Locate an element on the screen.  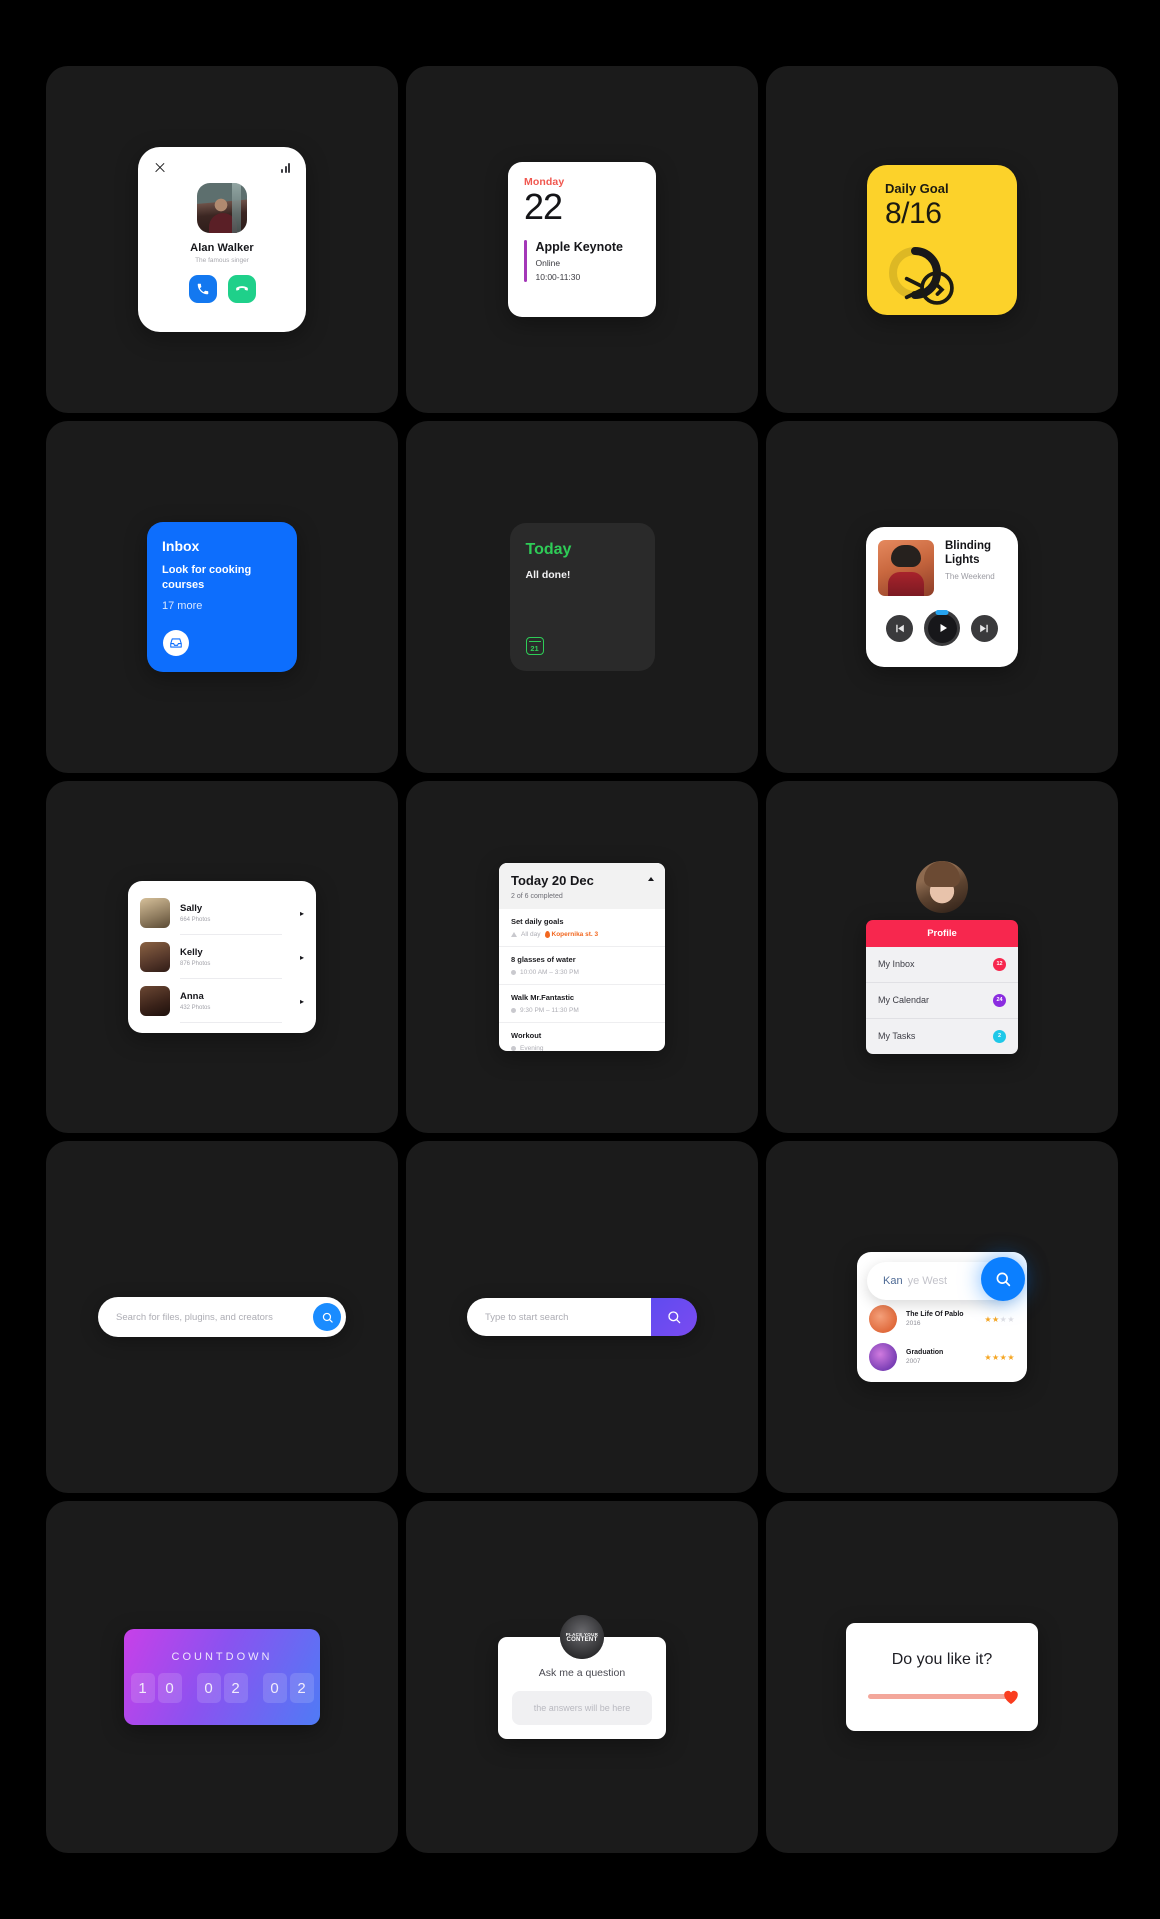
todo-item: Set daily goals All day Kopernika st. 3 is located at coordinates (582, 928).